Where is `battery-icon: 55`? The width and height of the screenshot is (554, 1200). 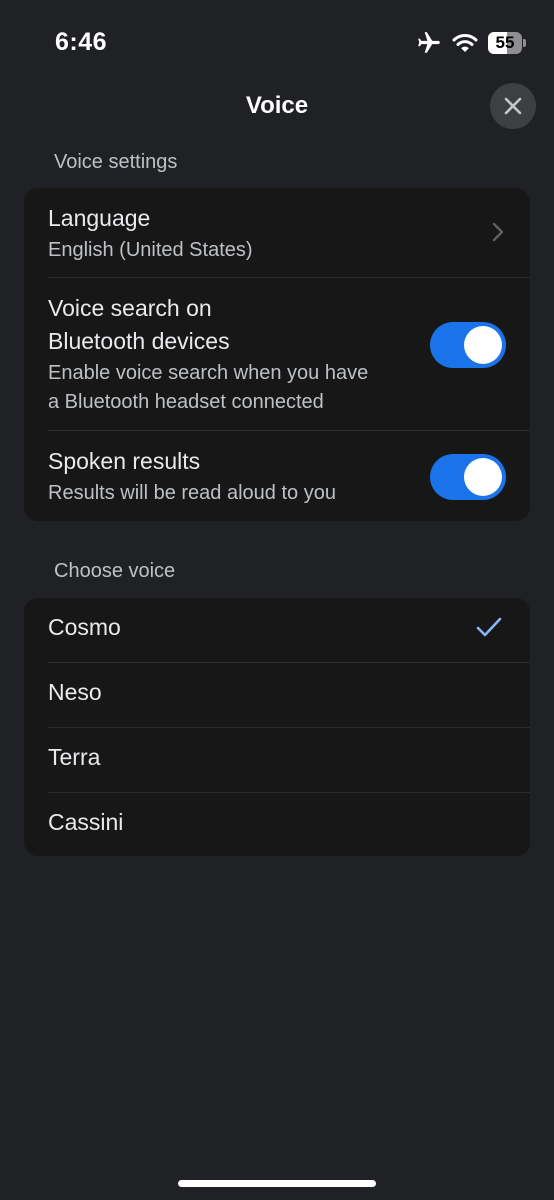 battery-icon: 55 is located at coordinates (507, 43).